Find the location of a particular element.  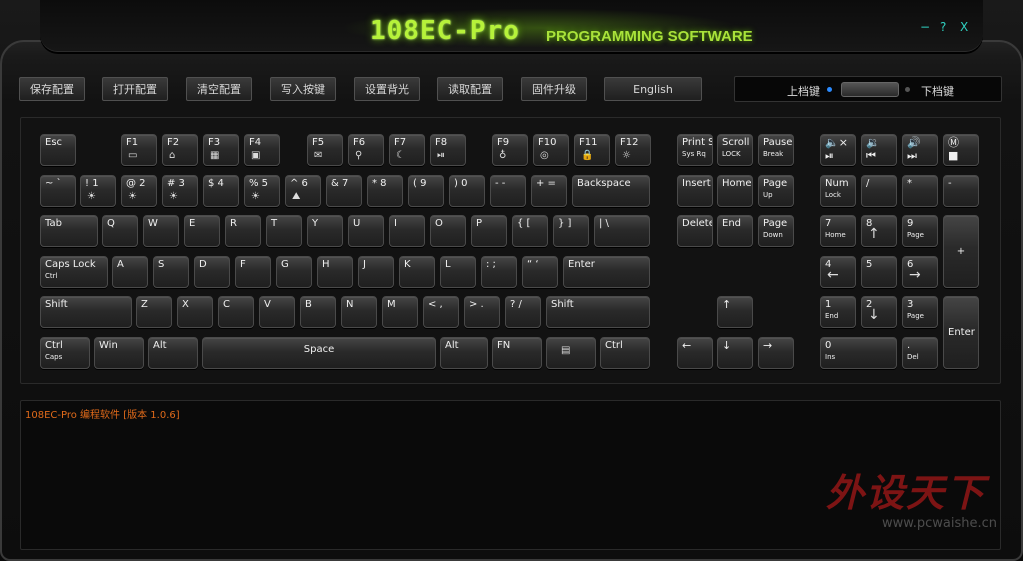

key-f8: F8 ⏯ is located at coordinates (448, 150).